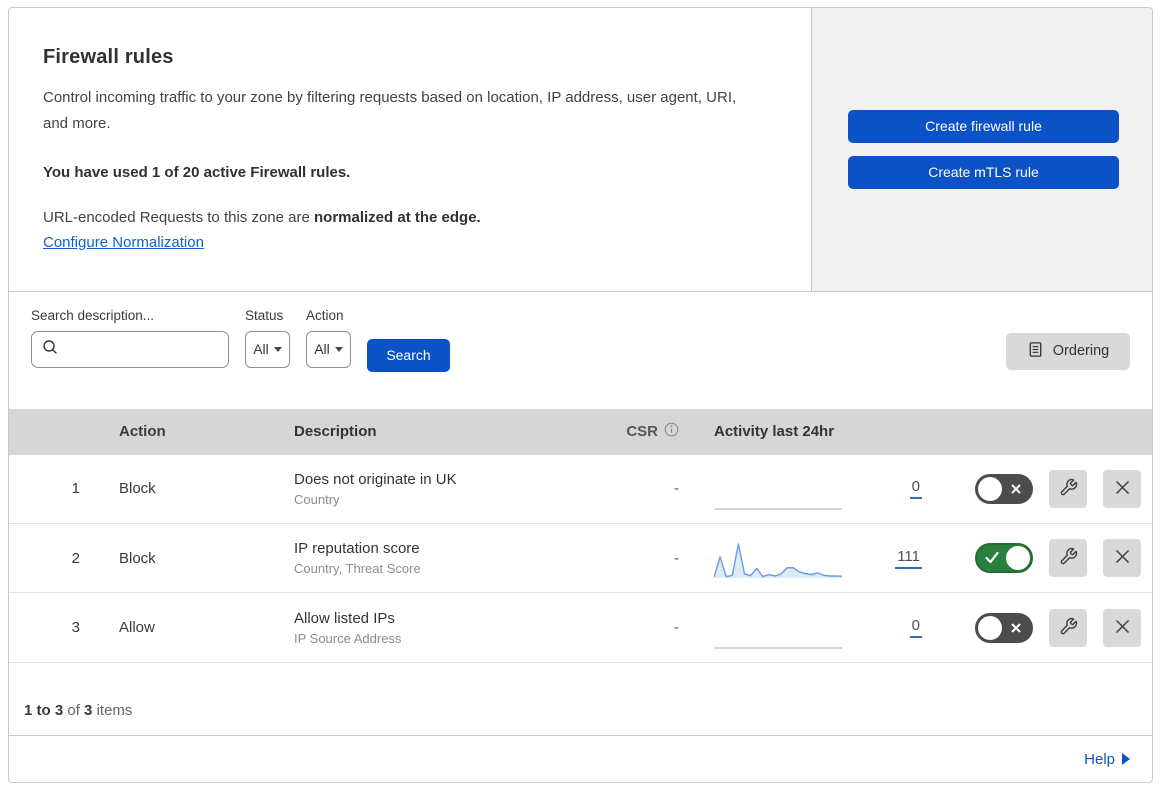 The image size is (1161, 791). What do you see at coordinates (75, 489) in the screenshot?
I see `rule-priority: 1` at bounding box center [75, 489].